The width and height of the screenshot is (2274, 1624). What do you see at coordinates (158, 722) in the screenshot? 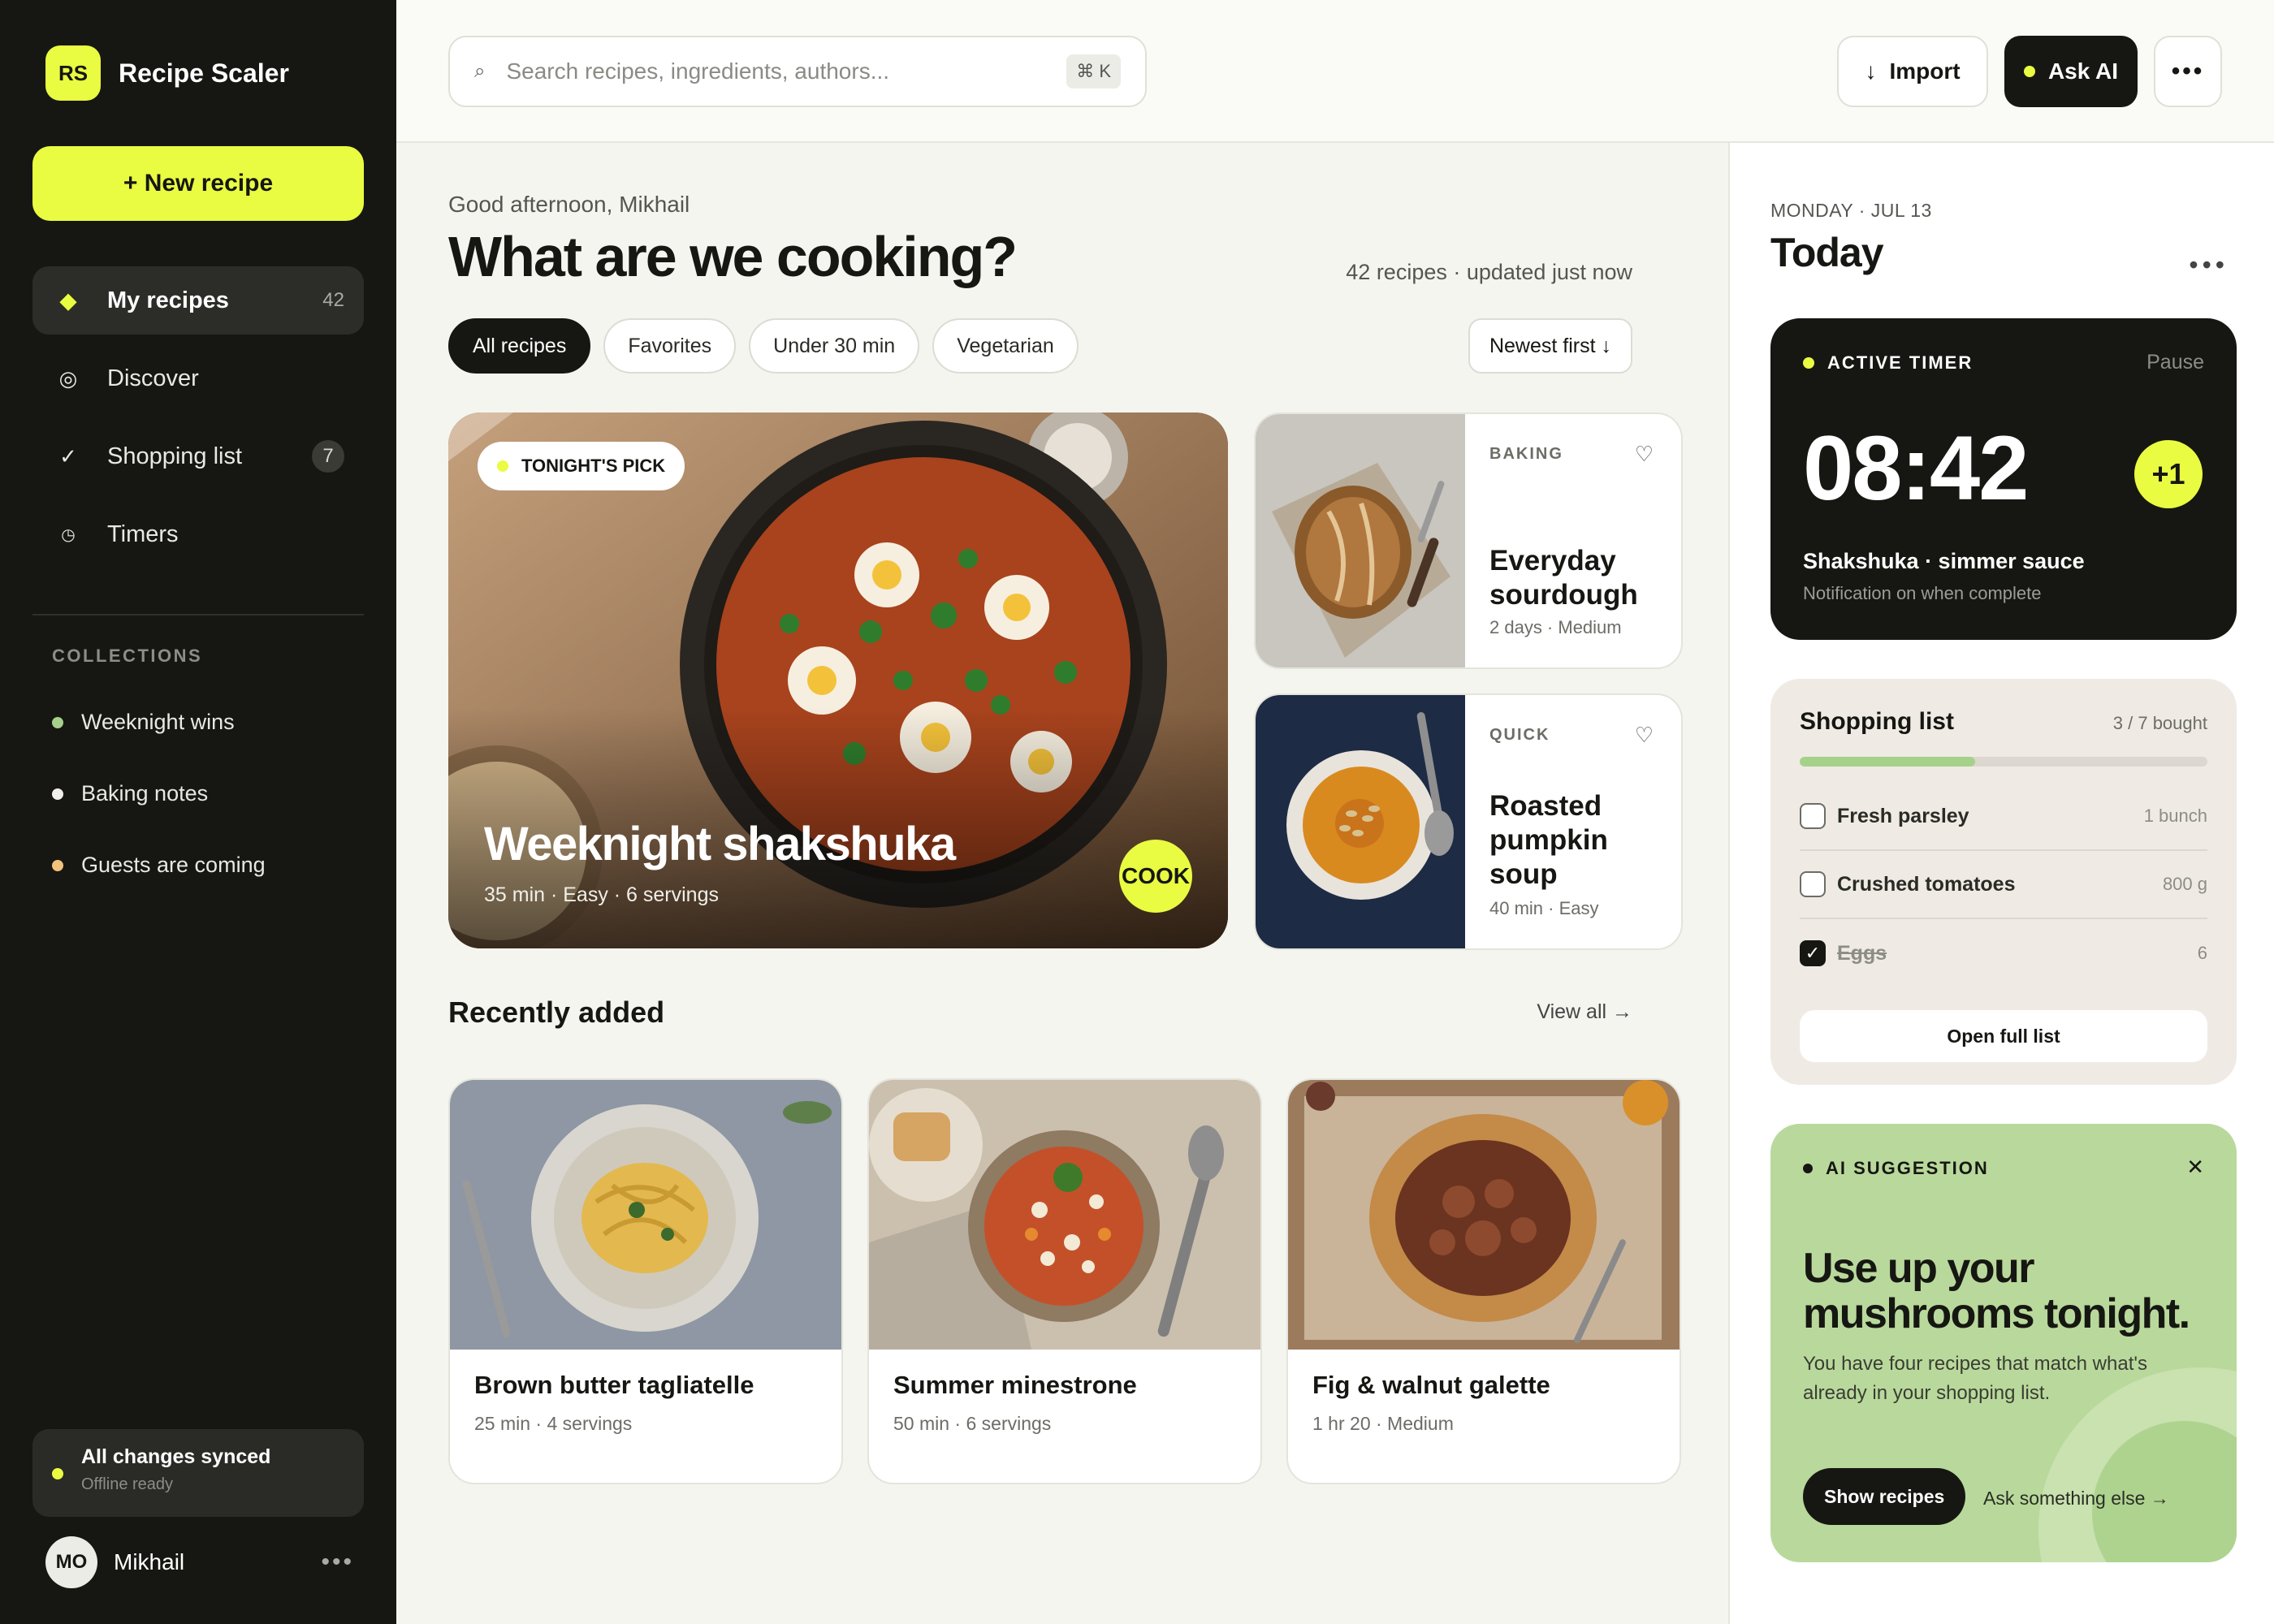
I see `collection-label: Weeknight wins` at bounding box center [158, 722].